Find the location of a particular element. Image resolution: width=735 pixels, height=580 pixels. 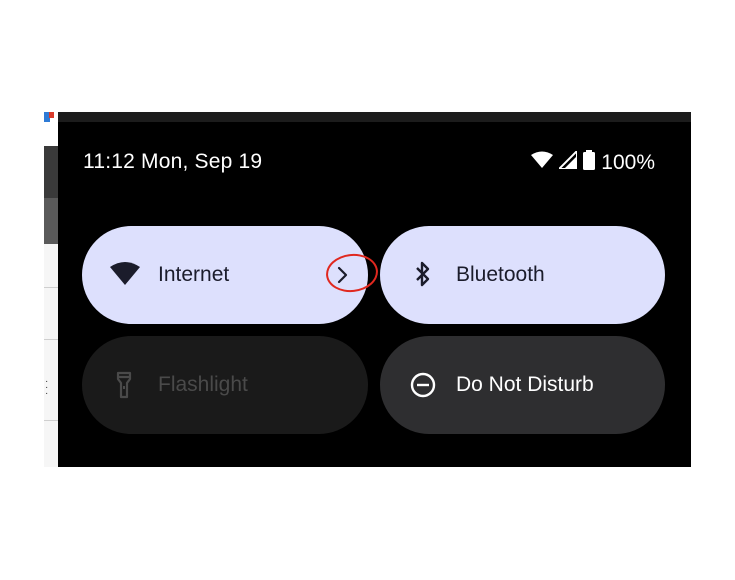

tile-flashlight: Flashlight is located at coordinates (225, 385).